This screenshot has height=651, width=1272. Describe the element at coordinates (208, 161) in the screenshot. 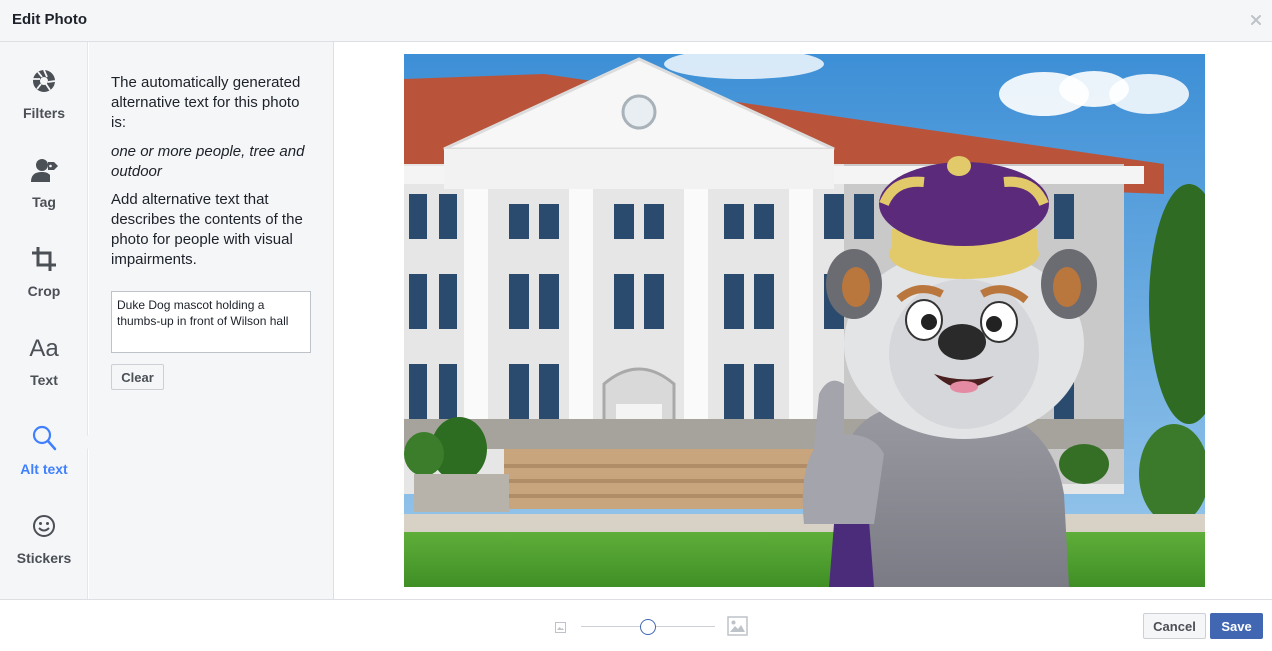

I see `generated-alt-text: one or more people, tree and outdoor` at that location.